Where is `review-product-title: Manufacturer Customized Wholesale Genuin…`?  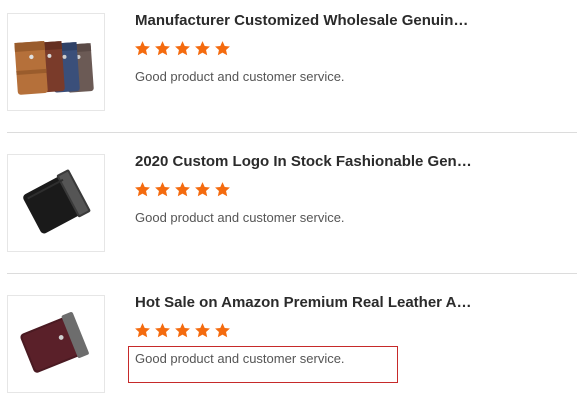 review-product-title: Manufacturer Customized Wholesale Genuin… is located at coordinates (305, 21).